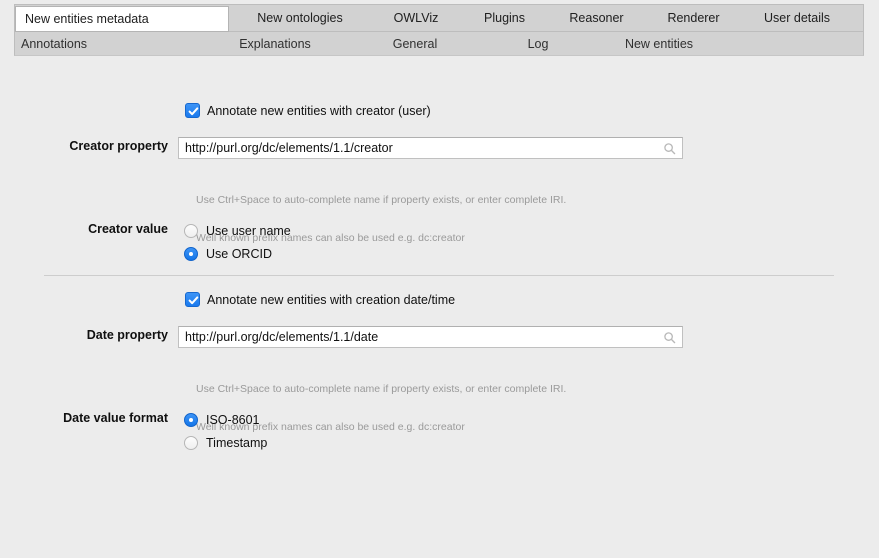  What do you see at coordinates (128, 229) in the screenshot?
I see `creator-value-label: Creator value` at bounding box center [128, 229].